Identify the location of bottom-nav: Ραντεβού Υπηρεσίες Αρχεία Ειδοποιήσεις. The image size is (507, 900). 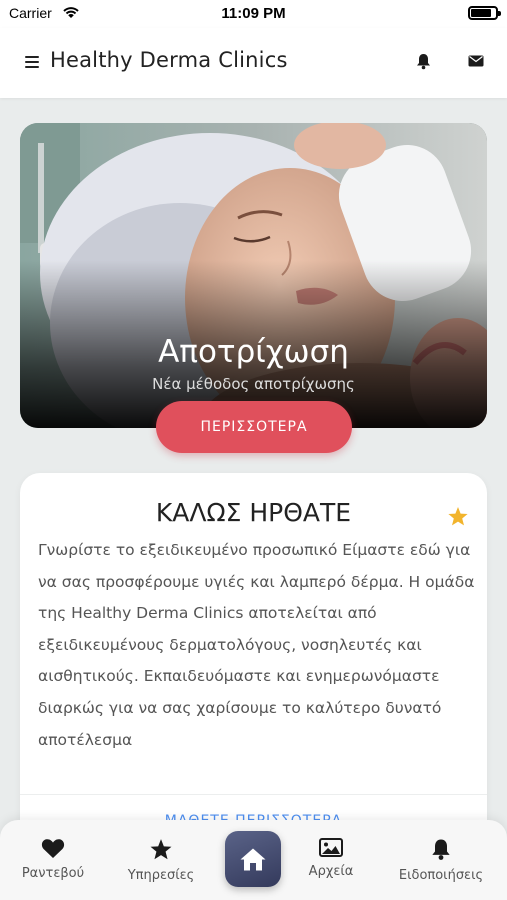
(253, 860).